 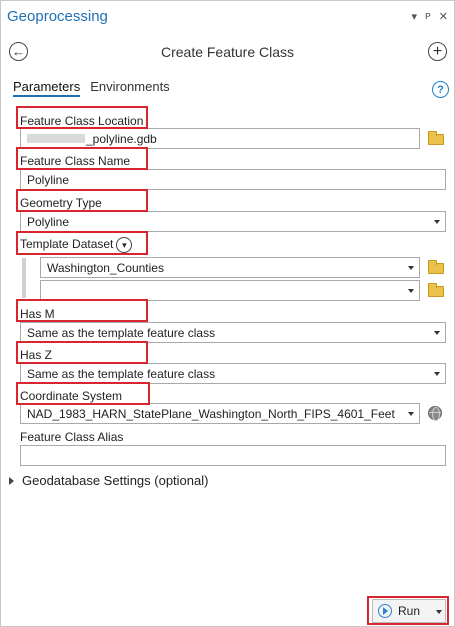 What do you see at coordinates (121, 373) in the screenshot?
I see `has-z-value: Same as the template feature class` at bounding box center [121, 373].